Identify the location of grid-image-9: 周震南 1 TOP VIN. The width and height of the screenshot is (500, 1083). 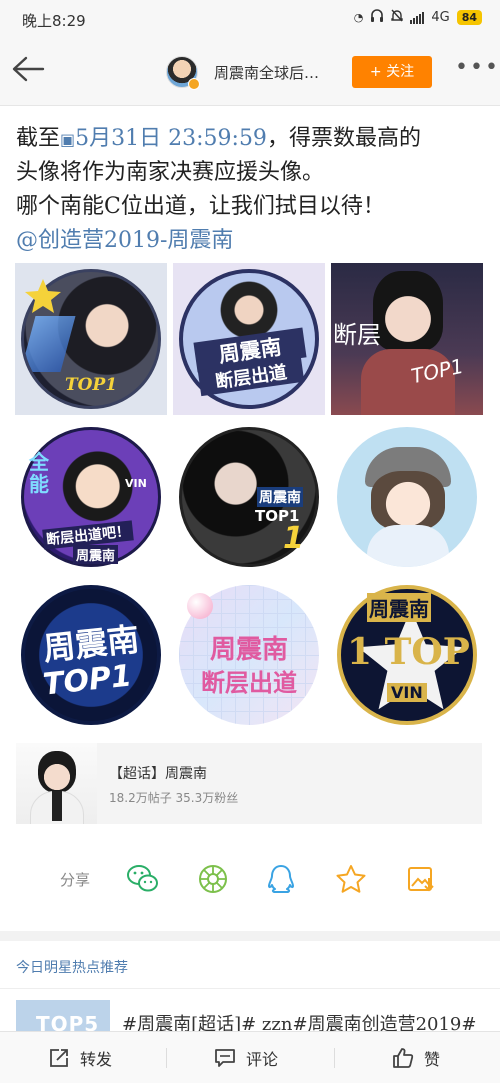
(407, 655).